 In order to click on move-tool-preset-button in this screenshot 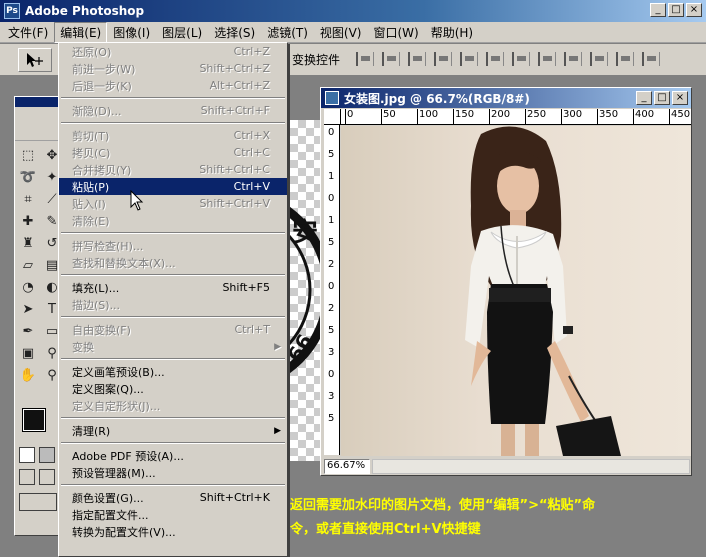, I will do `click(35, 60)`.